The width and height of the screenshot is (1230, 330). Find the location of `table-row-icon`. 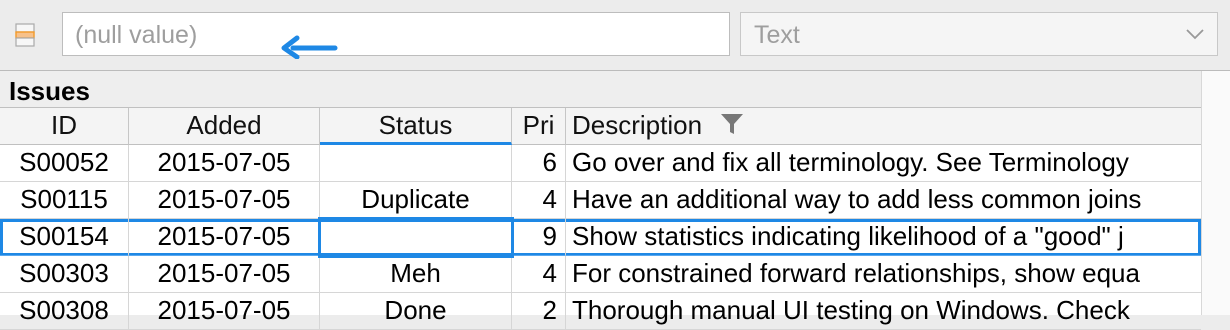

table-row-icon is located at coordinates (25, 35).